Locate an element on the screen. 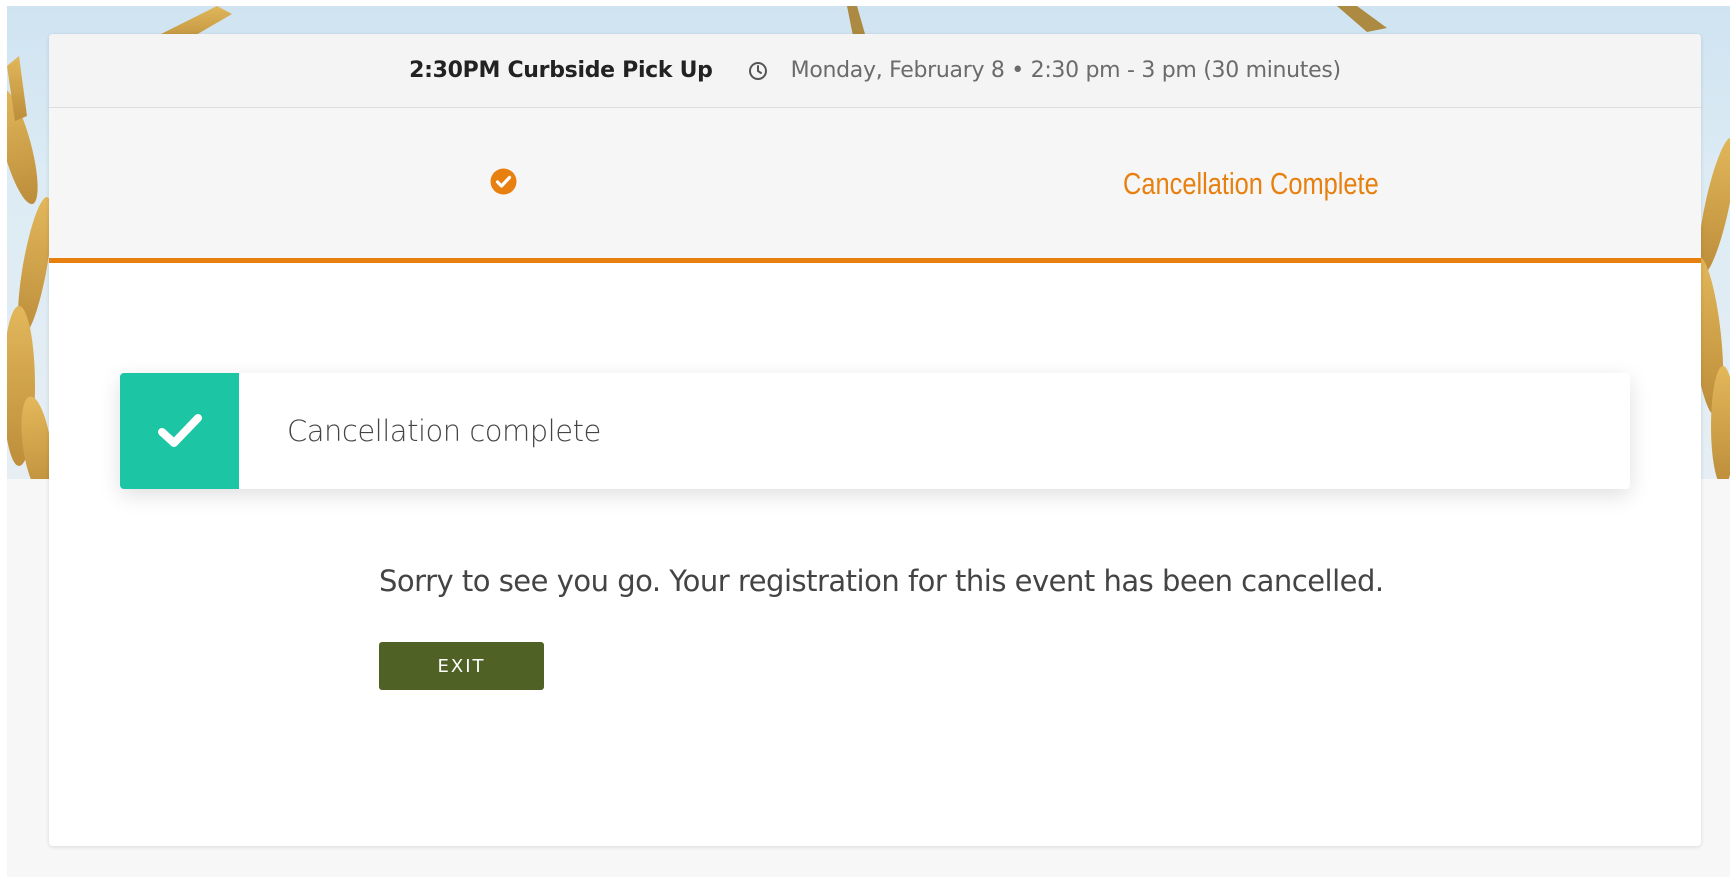 The width and height of the screenshot is (1730, 877). checkmark-icon is located at coordinates (179, 430).